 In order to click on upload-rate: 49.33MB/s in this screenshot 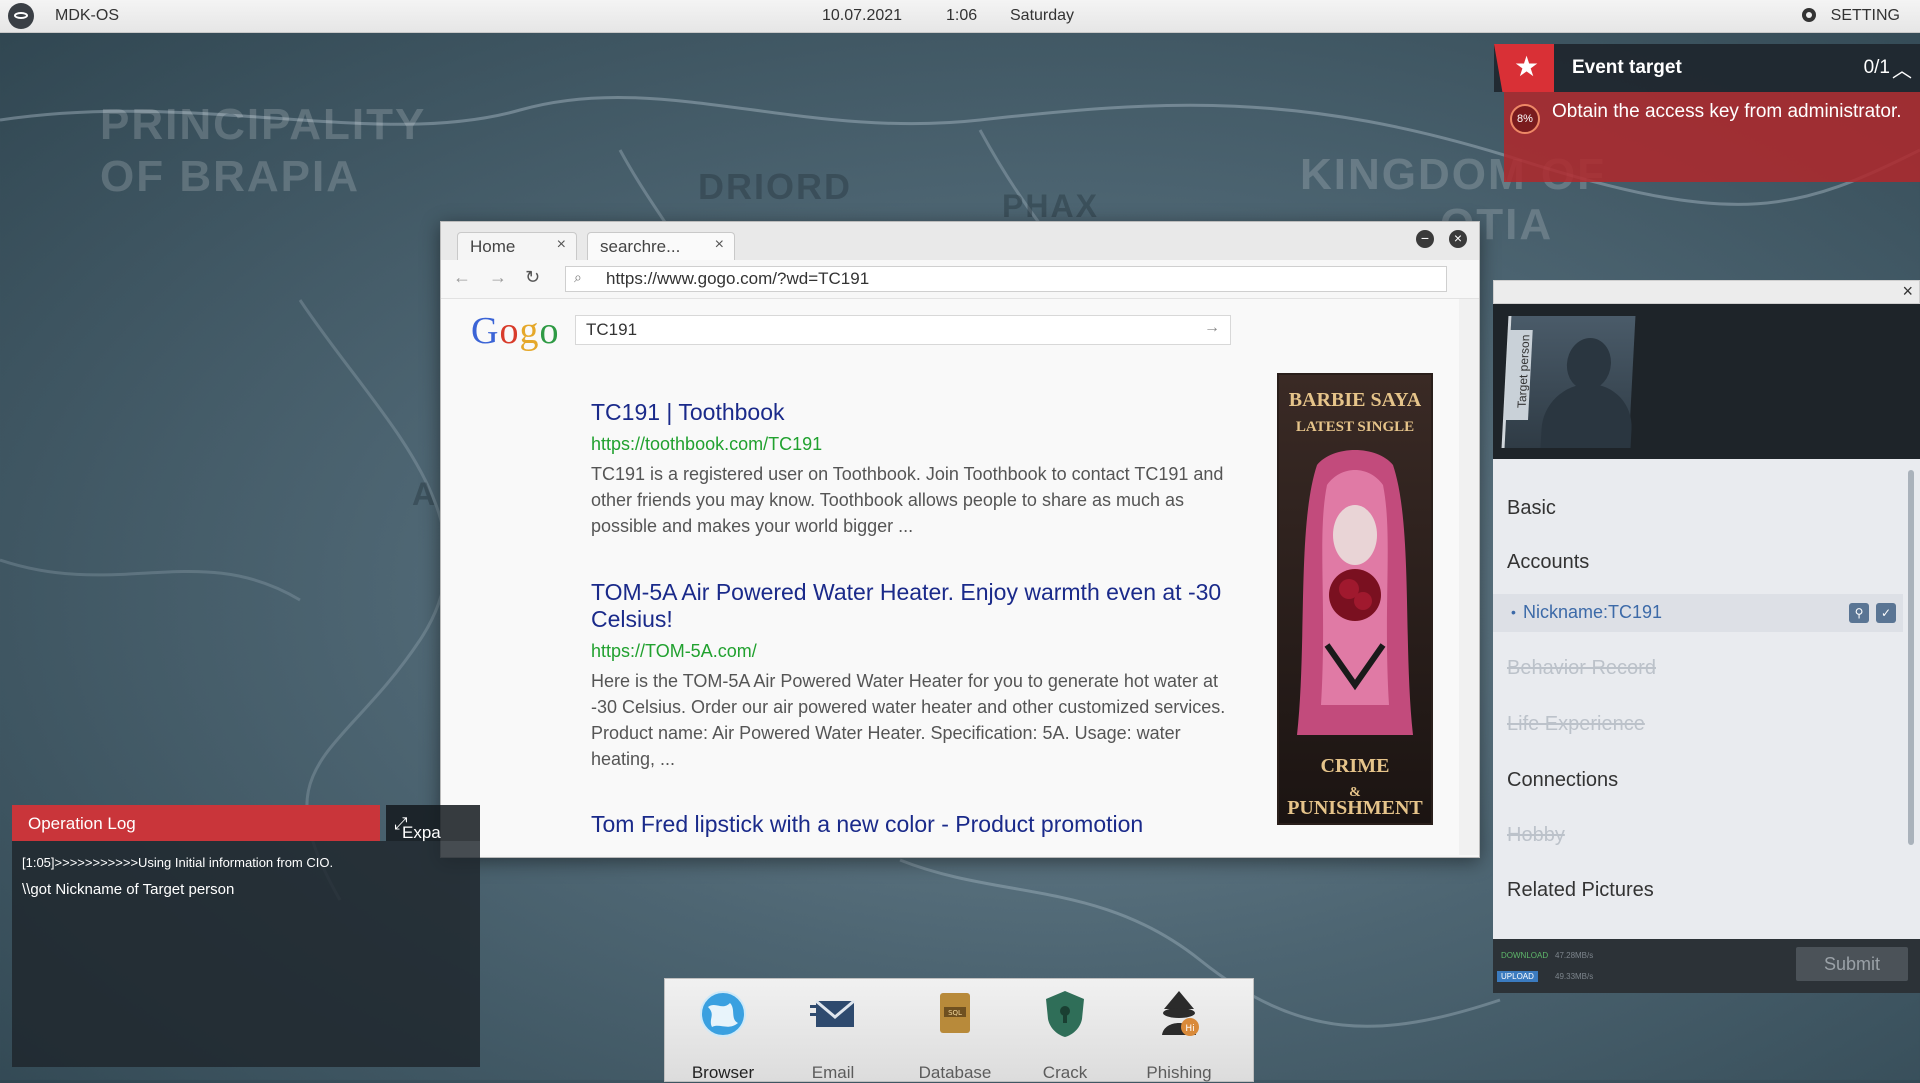, I will do `click(1574, 976)`.